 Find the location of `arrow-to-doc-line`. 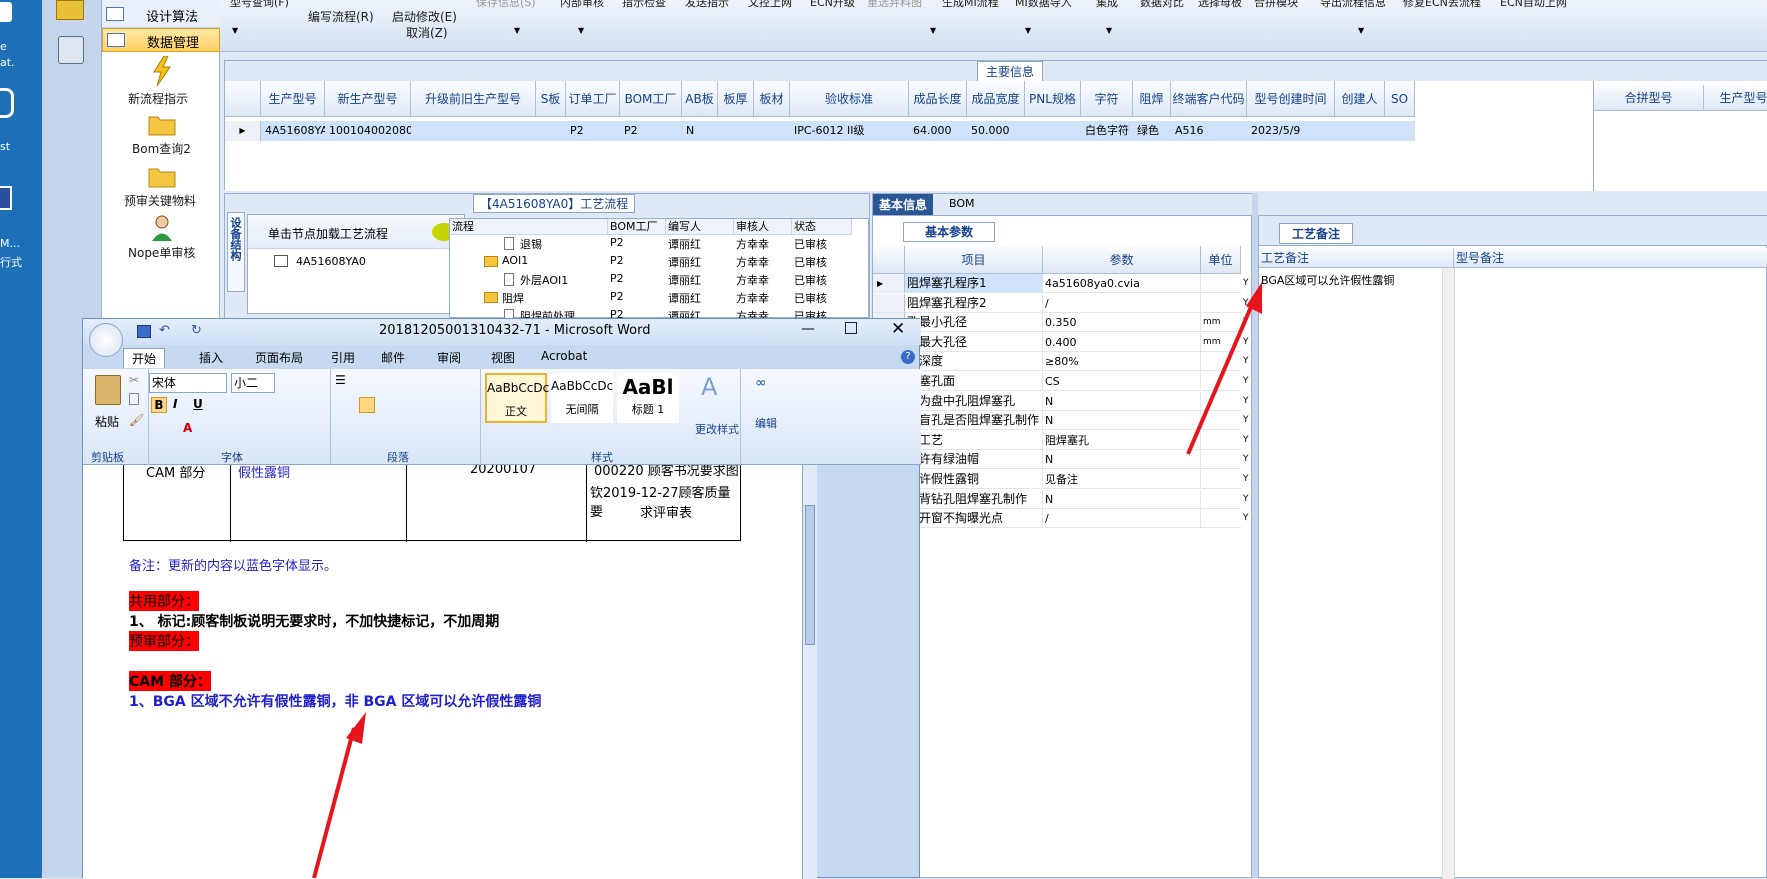

arrow-to-doc-line is located at coordinates (334, 802).